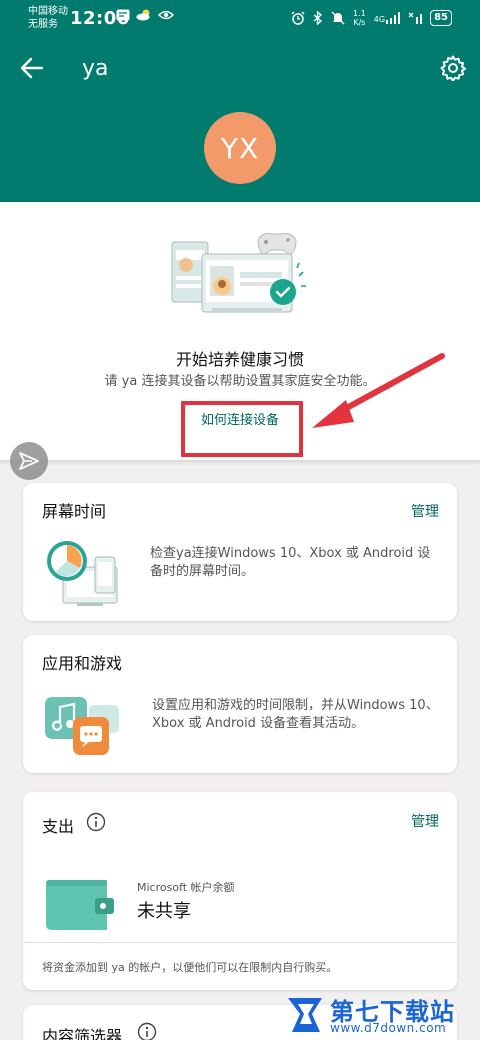  What do you see at coordinates (48, 18) in the screenshot?
I see `carrier-info: 中国移动 无服务` at bounding box center [48, 18].